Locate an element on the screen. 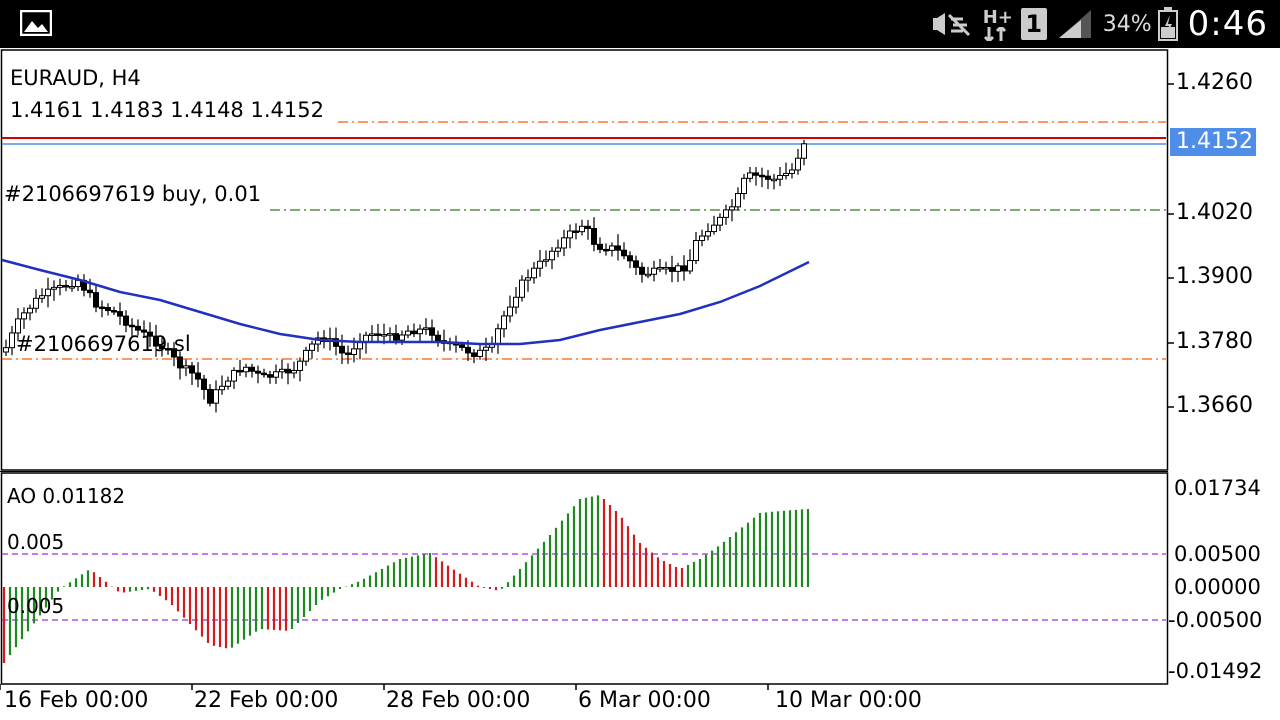 The width and height of the screenshot is (1280, 720). time-tick-label: 16 Feb 00:00 is located at coordinates (76, 700).